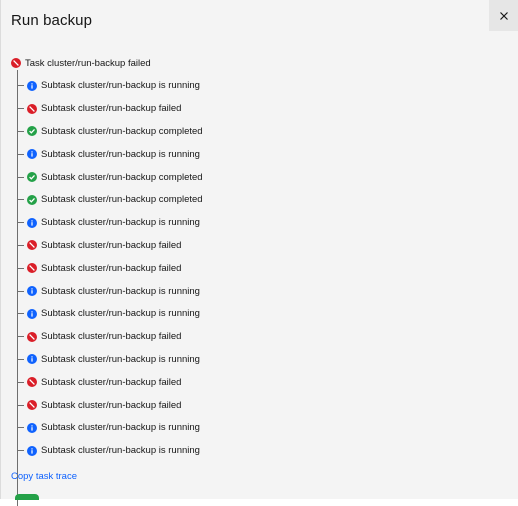  Describe the element at coordinates (27, 497) in the screenshot. I see `footer-button` at that location.